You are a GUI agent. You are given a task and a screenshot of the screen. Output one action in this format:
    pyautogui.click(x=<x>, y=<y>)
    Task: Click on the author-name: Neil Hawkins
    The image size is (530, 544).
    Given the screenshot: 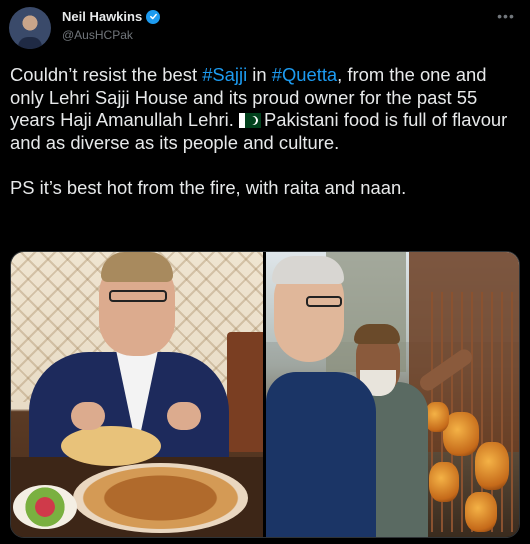 What is the action you would take?
    pyautogui.click(x=102, y=16)
    